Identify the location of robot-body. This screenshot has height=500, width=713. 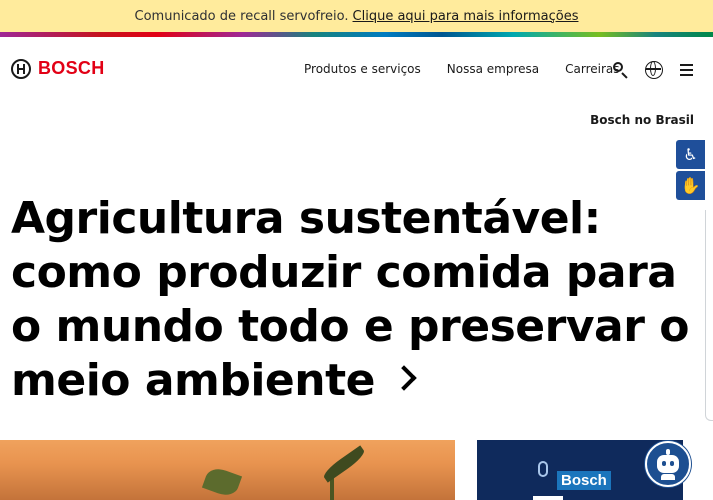
(668, 477).